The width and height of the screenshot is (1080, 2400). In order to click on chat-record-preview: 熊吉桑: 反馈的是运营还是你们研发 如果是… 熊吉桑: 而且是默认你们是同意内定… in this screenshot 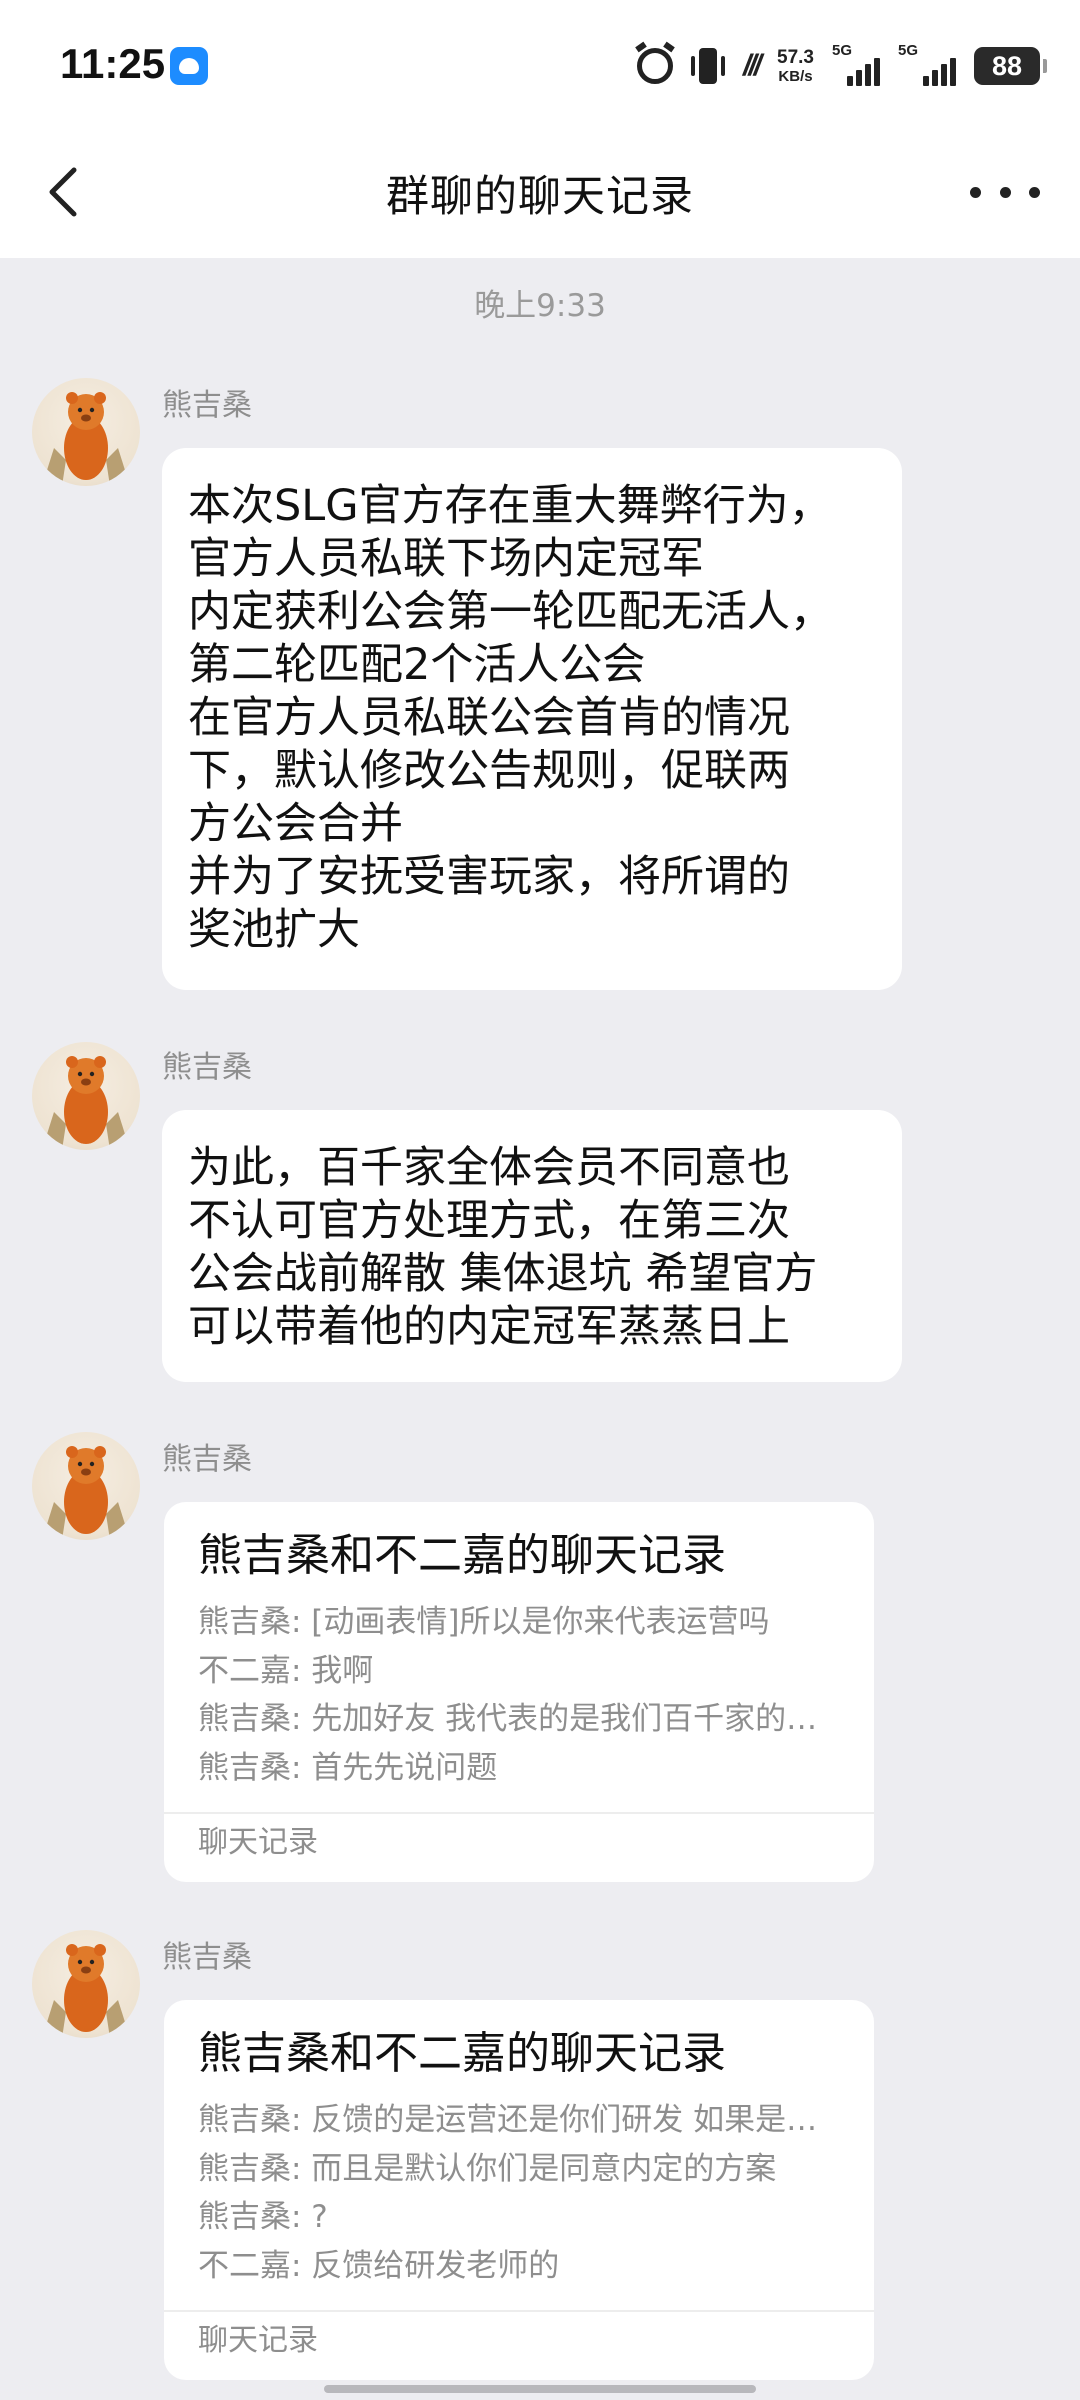, I will do `click(519, 2203)`.